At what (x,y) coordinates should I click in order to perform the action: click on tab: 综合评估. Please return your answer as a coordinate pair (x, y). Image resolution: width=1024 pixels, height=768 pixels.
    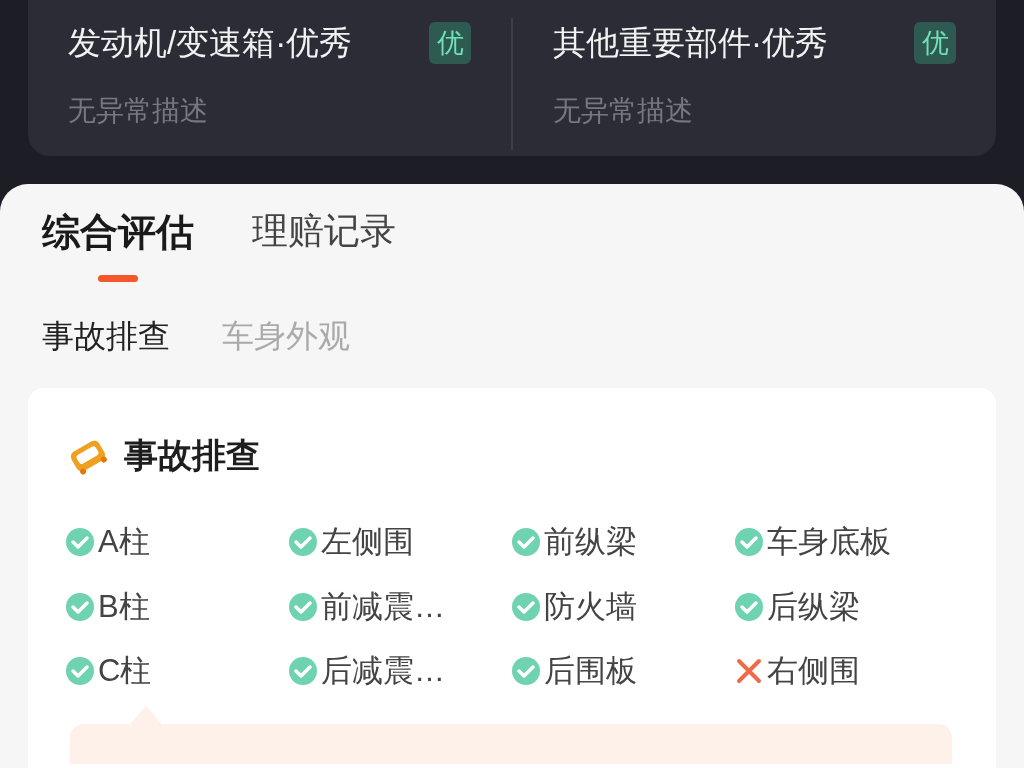
    Looking at the image, I should click on (118, 232).